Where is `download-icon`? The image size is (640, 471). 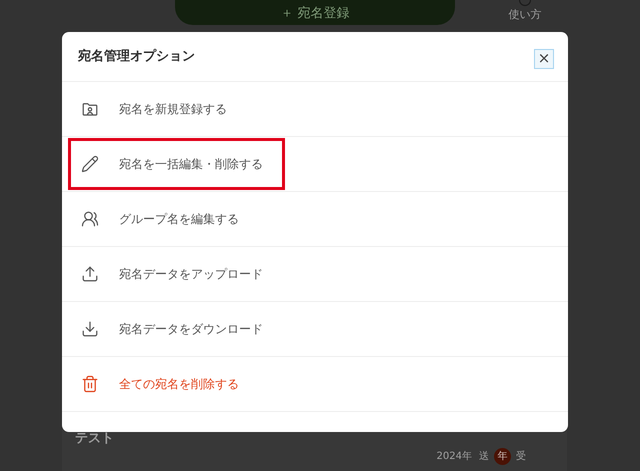
download-icon is located at coordinates (90, 329).